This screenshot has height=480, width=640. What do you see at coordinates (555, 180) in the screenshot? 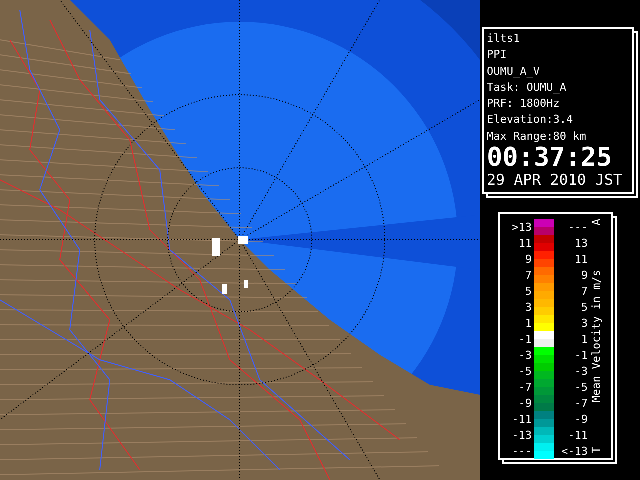
I see `scan-date: 29 APR 2010 JST` at bounding box center [555, 180].